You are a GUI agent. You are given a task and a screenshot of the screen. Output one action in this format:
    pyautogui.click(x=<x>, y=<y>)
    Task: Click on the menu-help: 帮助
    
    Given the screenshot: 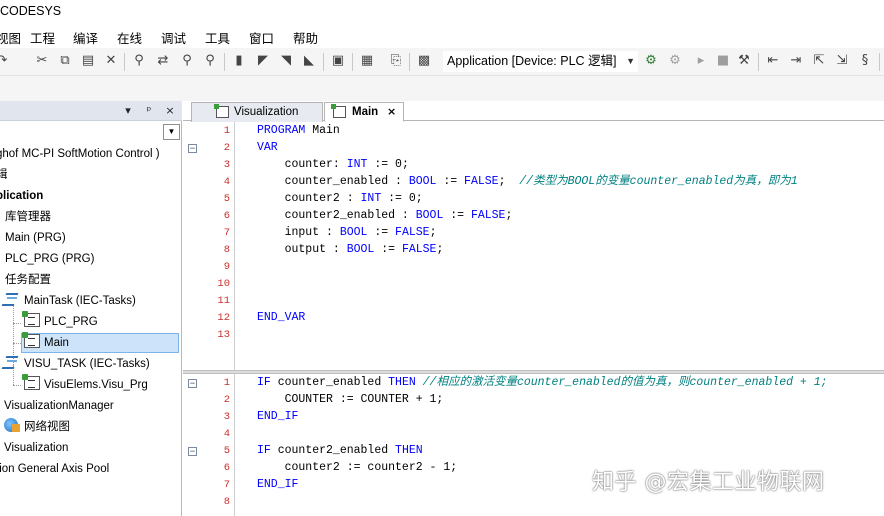 What is the action you would take?
    pyautogui.click(x=305, y=37)
    